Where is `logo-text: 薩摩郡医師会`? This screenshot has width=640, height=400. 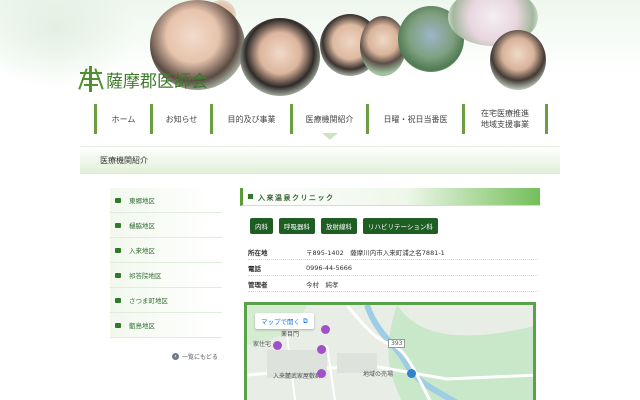
logo-text: 薩摩郡医師会 is located at coordinates (157, 81).